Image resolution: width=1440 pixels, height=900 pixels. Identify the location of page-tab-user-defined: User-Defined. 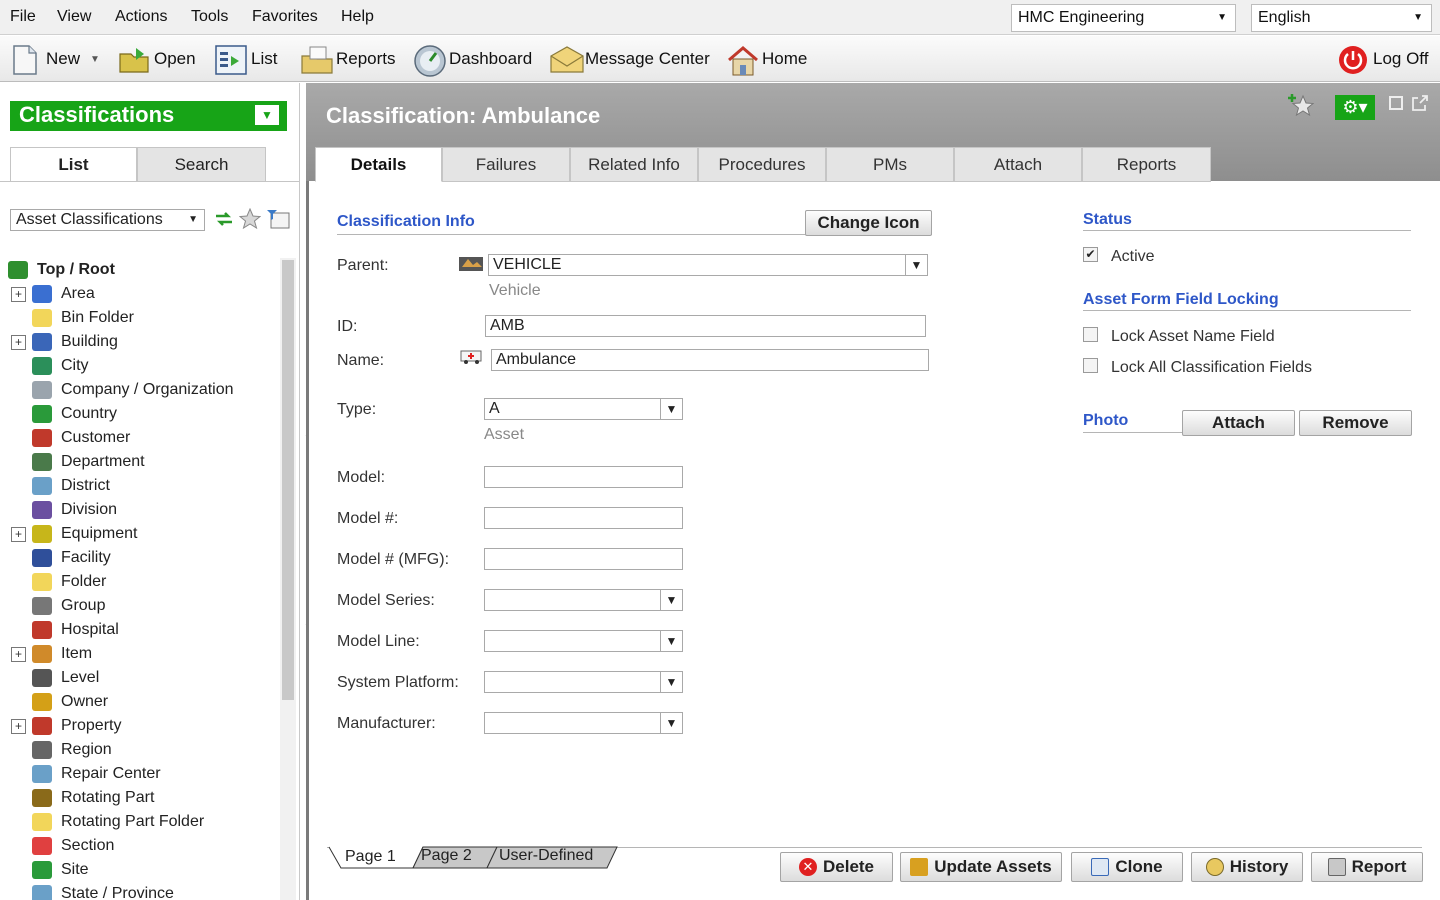
(546, 857).